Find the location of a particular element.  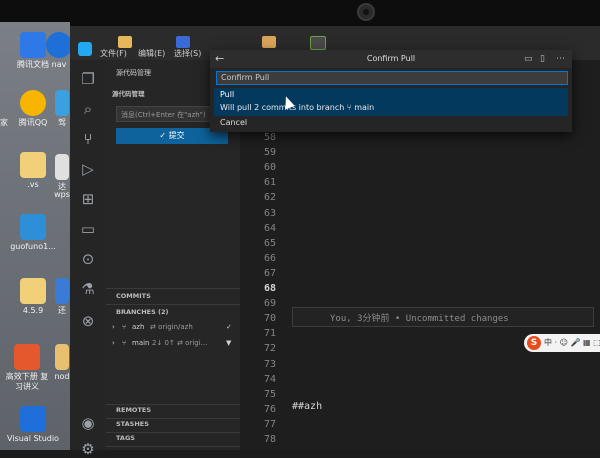

line-number: 74 is located at coordinates (269, 379).